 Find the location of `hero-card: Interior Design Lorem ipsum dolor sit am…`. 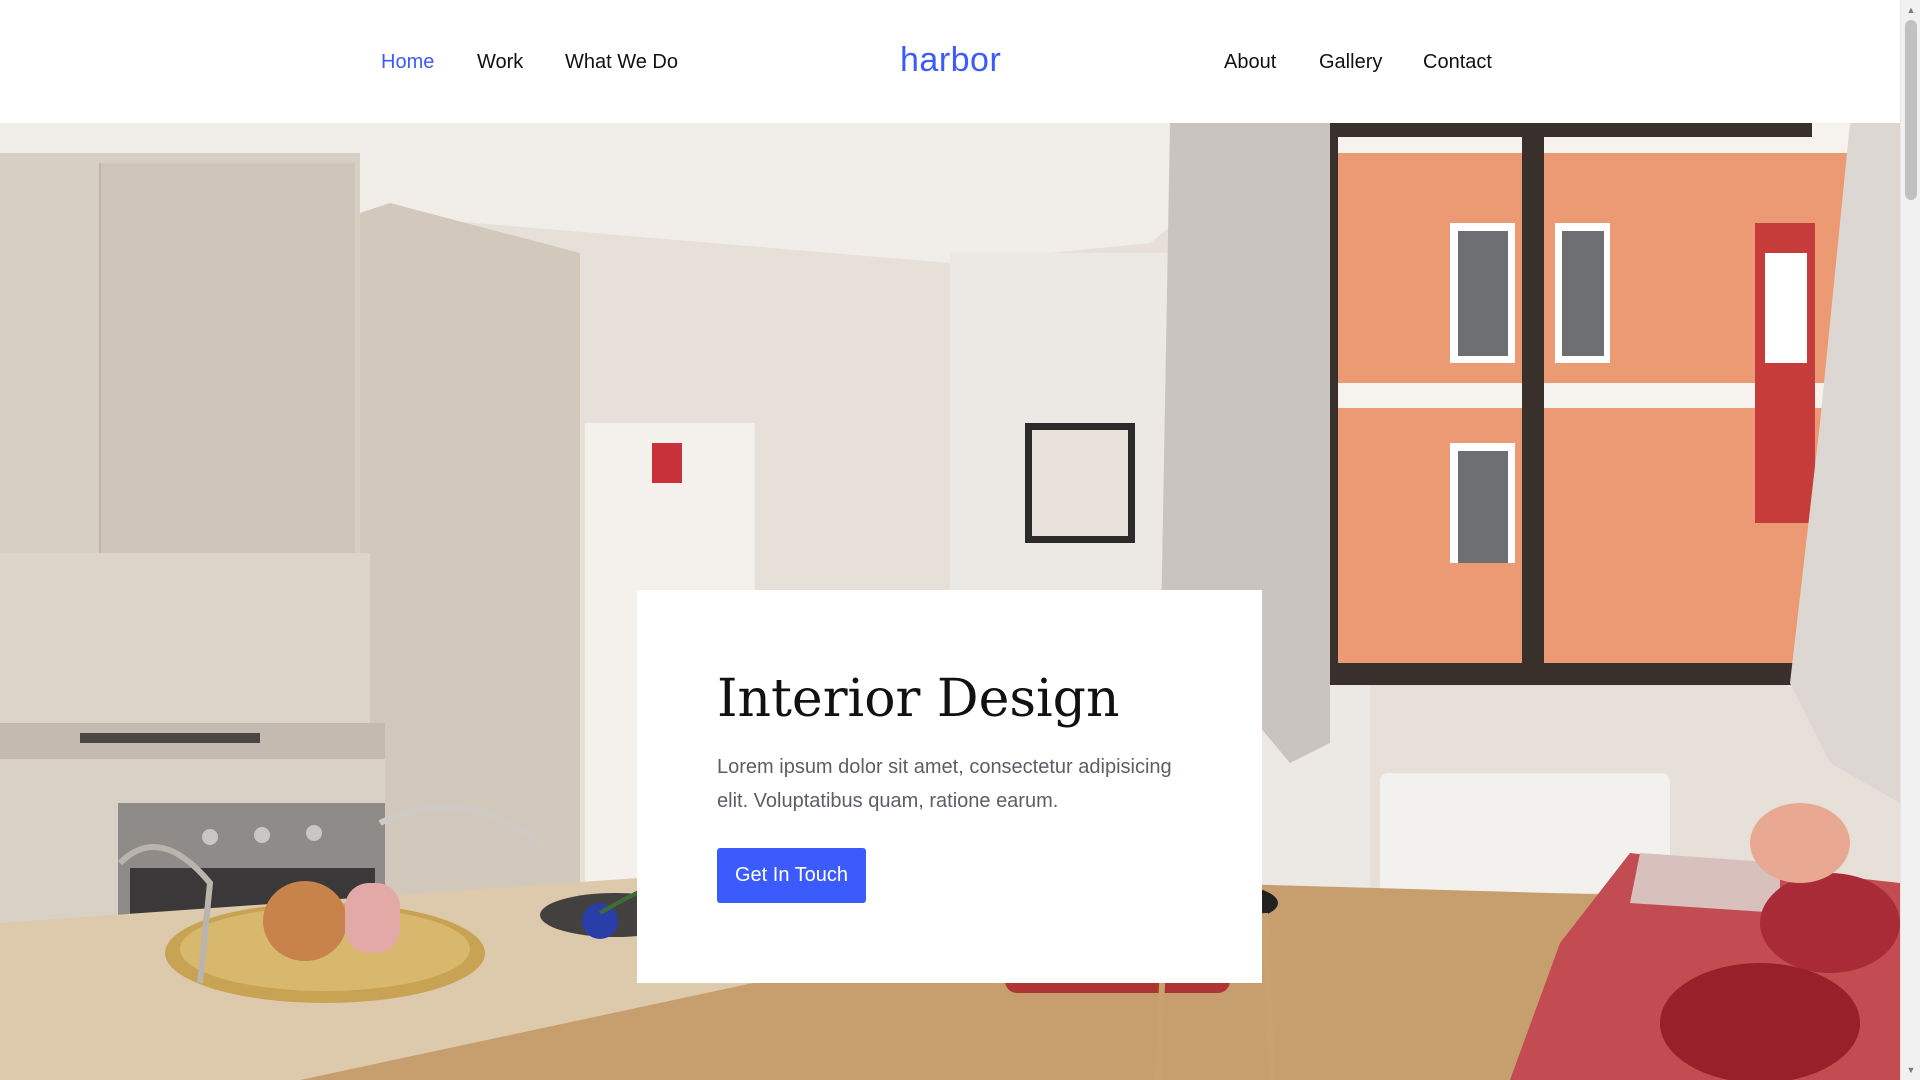

hero-card: Interior Design Lorem ipsum dolor sit am… is located at coordinates (949, 786).